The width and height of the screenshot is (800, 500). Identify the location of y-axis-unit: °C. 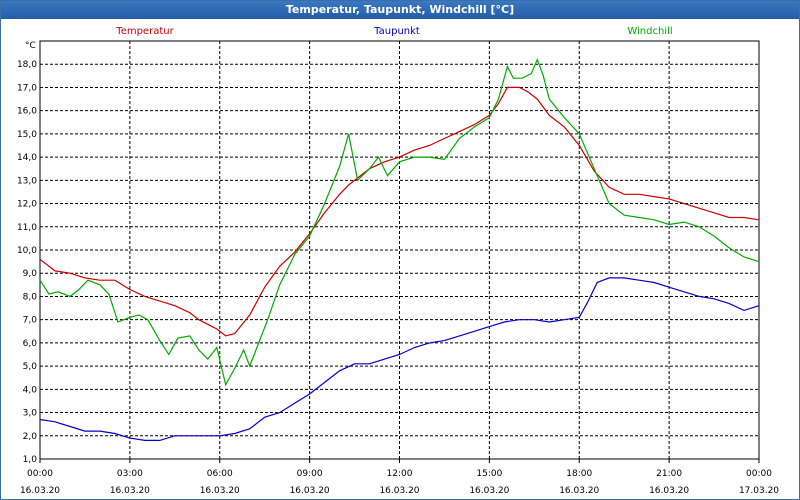
(30, 46).